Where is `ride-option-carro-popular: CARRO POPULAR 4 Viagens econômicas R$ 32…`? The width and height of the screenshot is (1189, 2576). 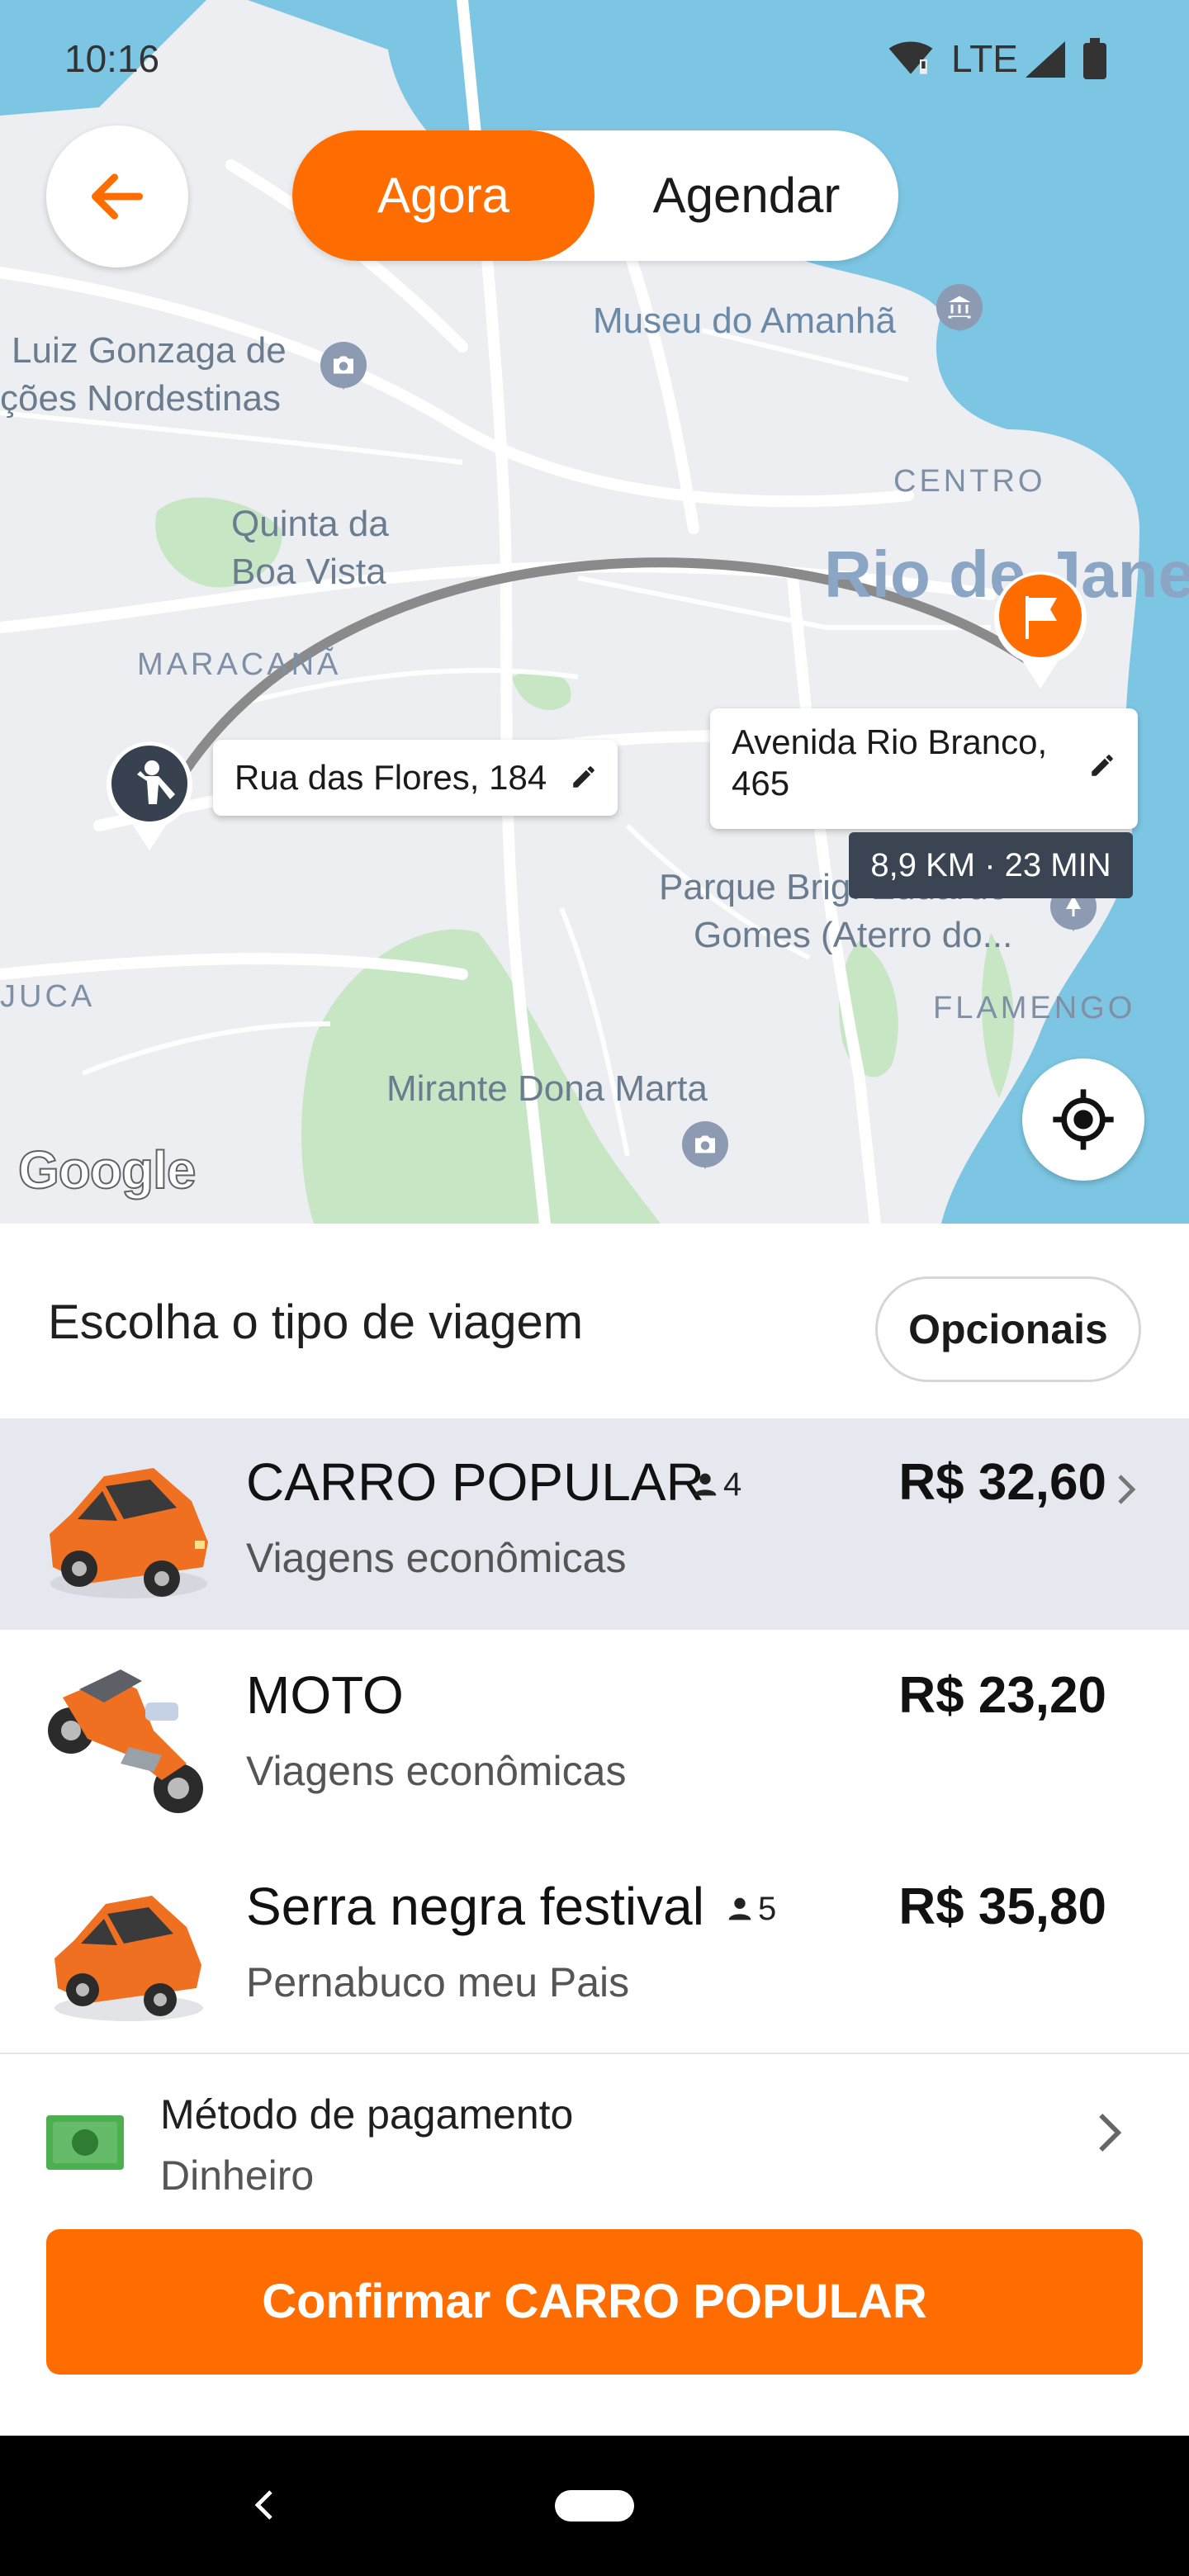
ride-option-carro-popular: CARRO POPULAR 4 Viagens econômicas R$ 32… is located at coordinates (594, 1524).